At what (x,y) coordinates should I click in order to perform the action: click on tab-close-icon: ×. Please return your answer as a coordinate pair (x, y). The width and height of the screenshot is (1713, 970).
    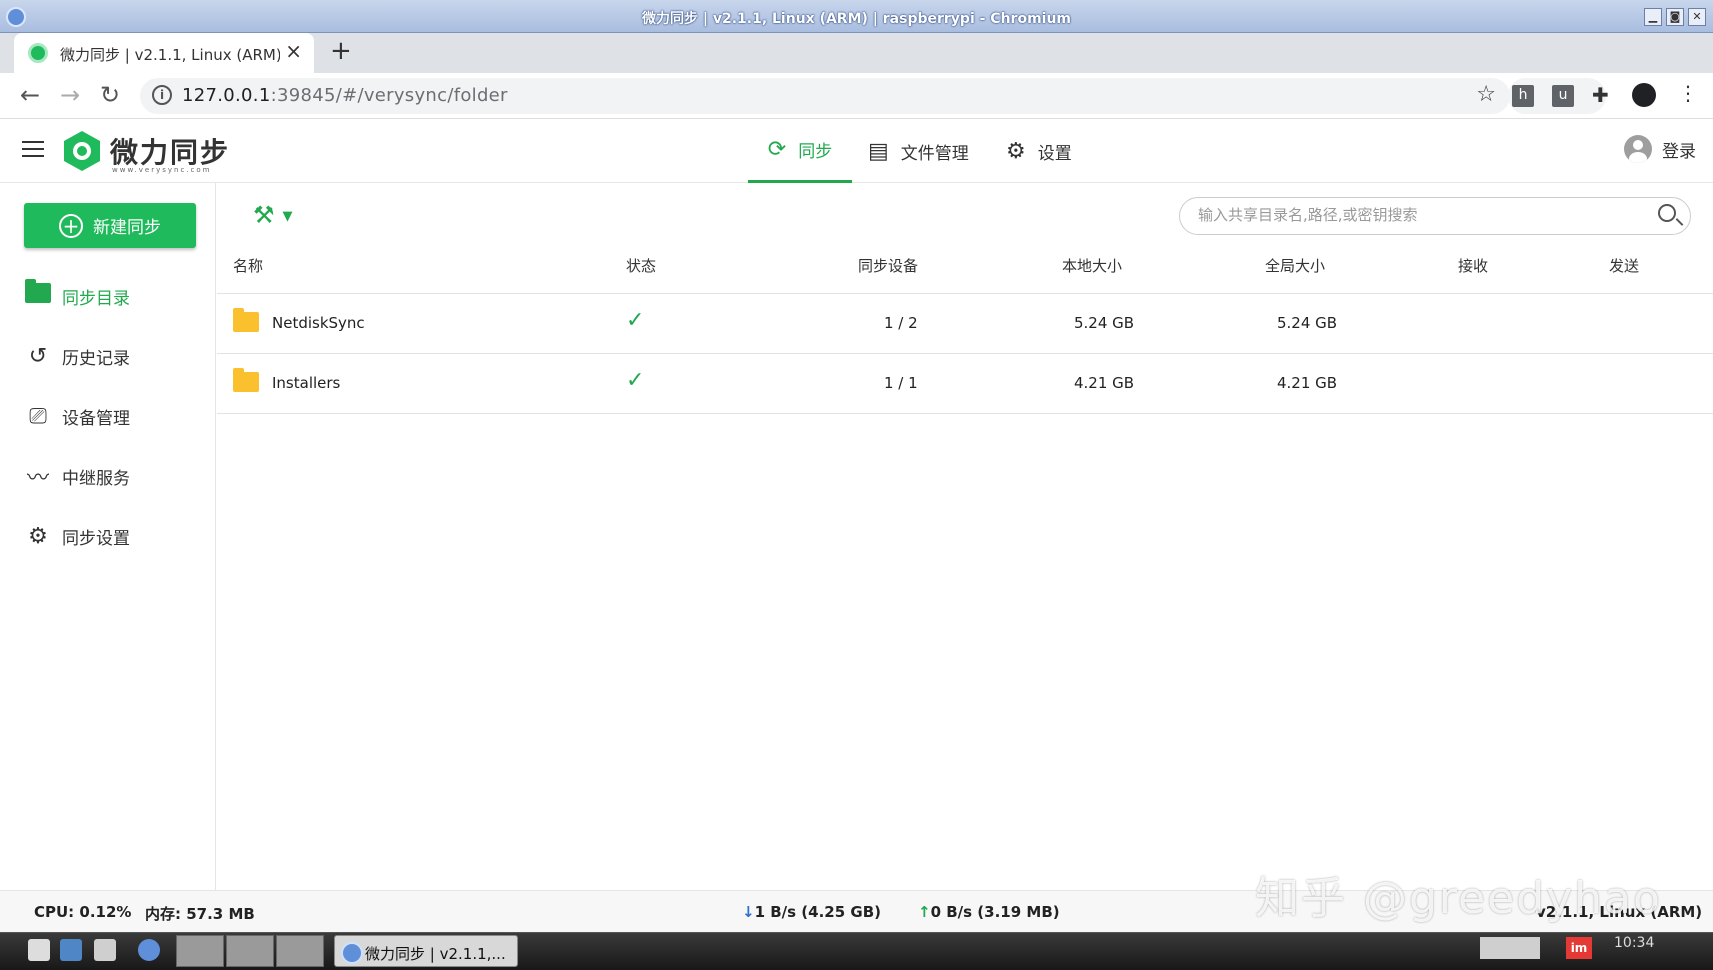
    Looking at the image, I should click on (293, 51).